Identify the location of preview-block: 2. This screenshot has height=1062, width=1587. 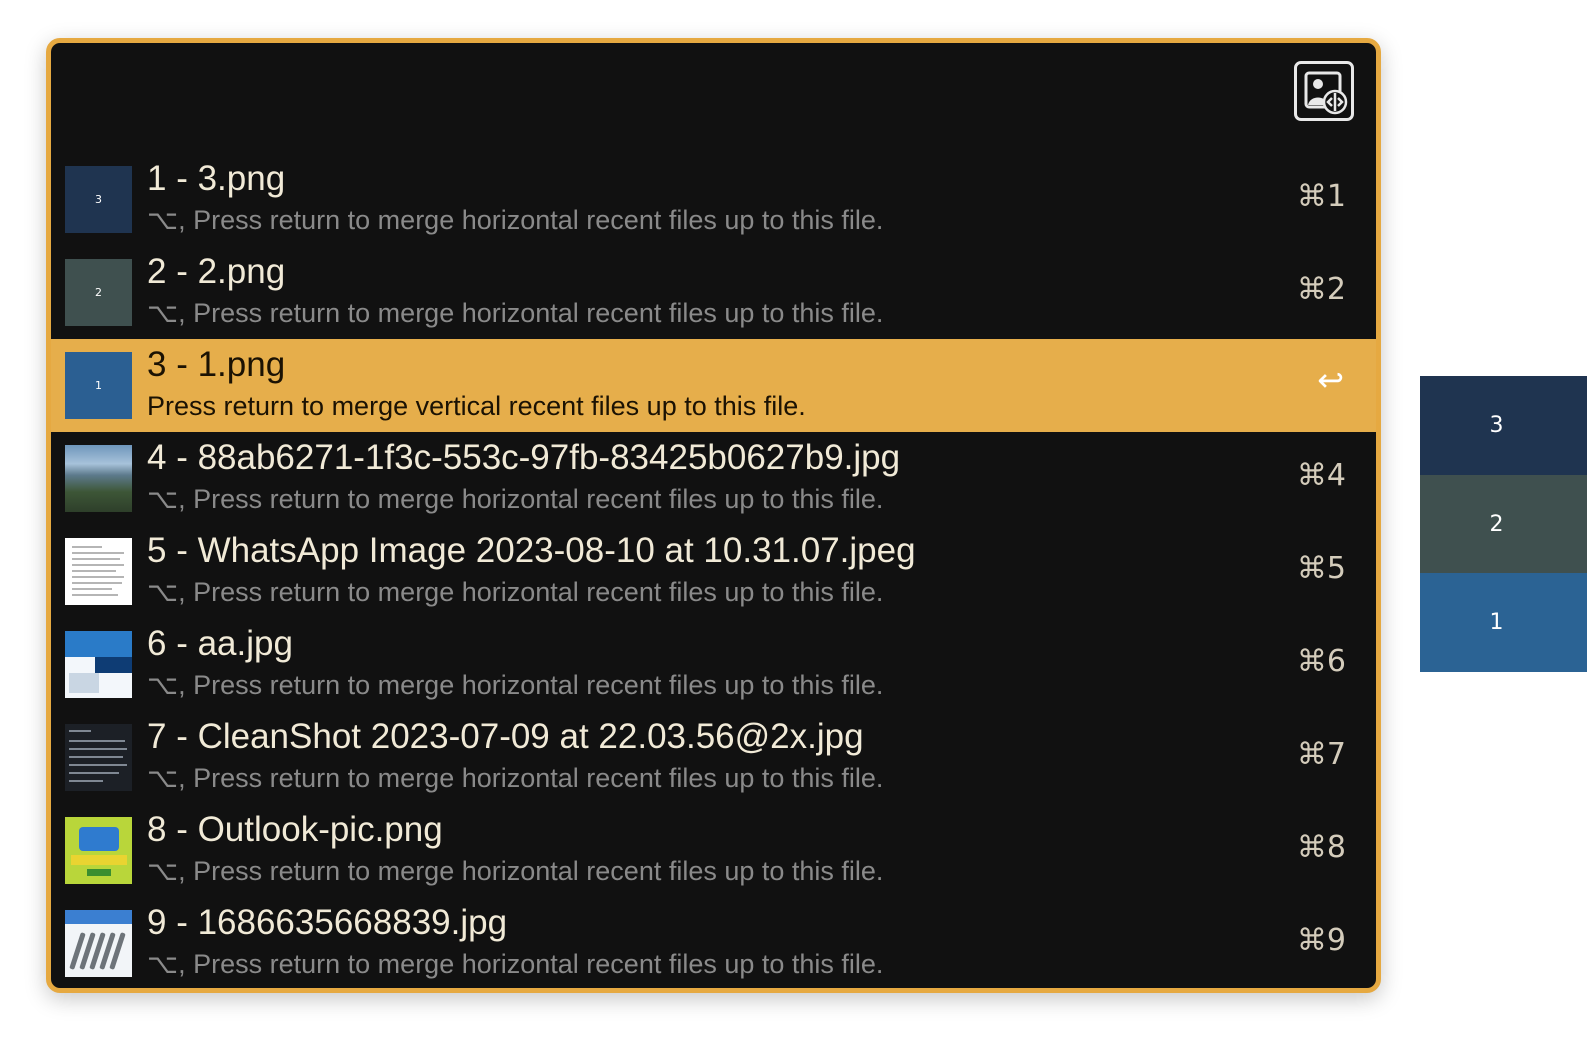
(1503, 524).